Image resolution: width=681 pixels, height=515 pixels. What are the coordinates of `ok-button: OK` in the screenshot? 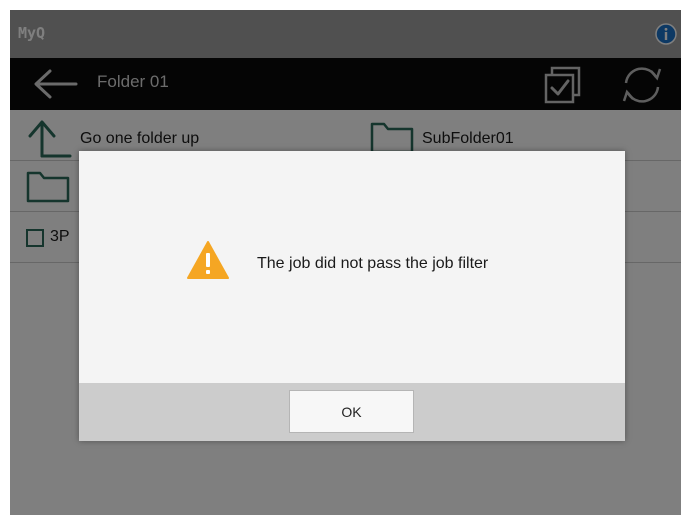 It's located at (351, 411).